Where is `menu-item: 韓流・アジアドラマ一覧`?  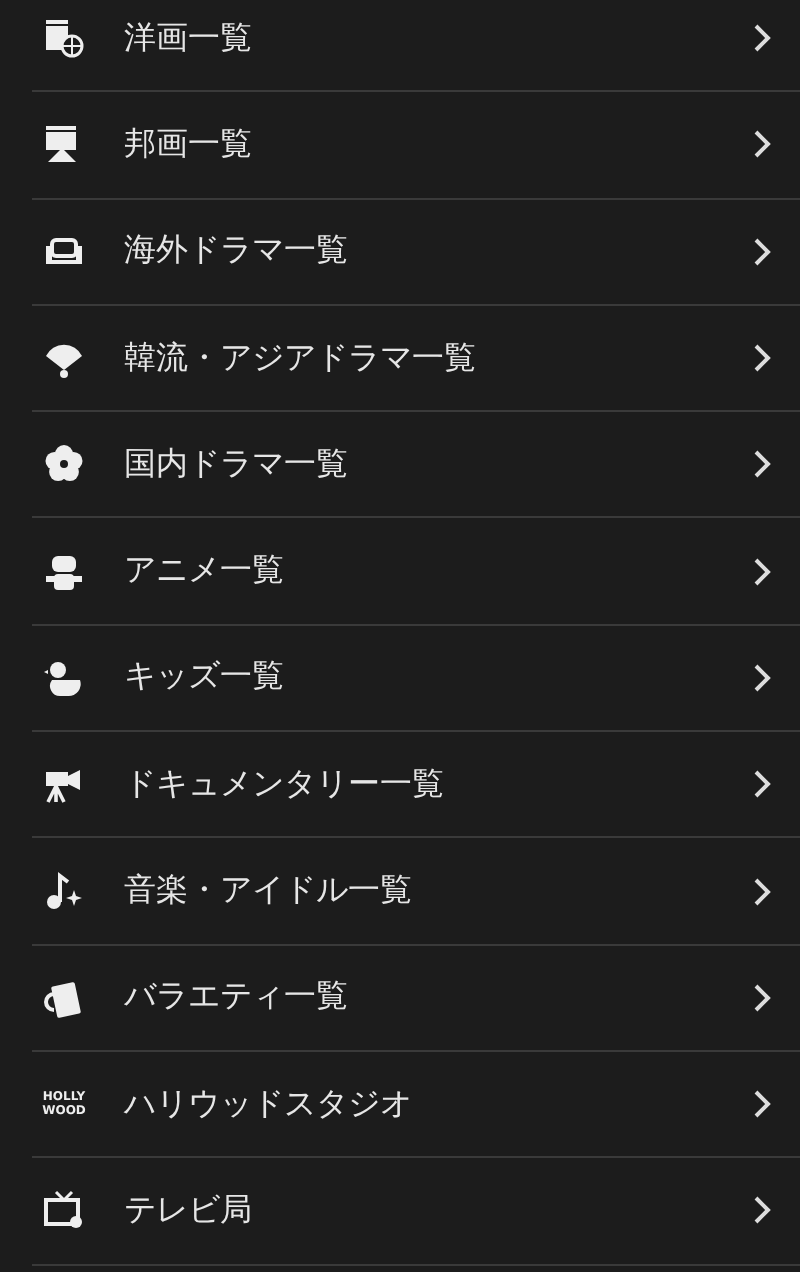
menu-item: 韓流・アジアドラマ一覧 is located at coordinates (416, 359).